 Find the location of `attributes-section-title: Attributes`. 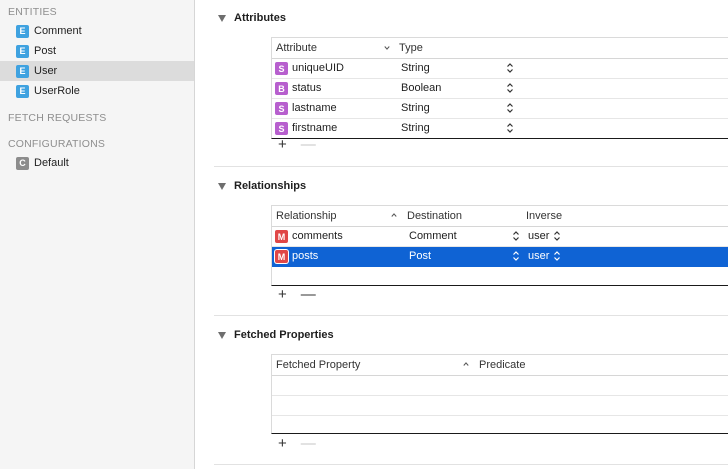

attributes-section-title: Attributes is located at coordinates (260, 18).